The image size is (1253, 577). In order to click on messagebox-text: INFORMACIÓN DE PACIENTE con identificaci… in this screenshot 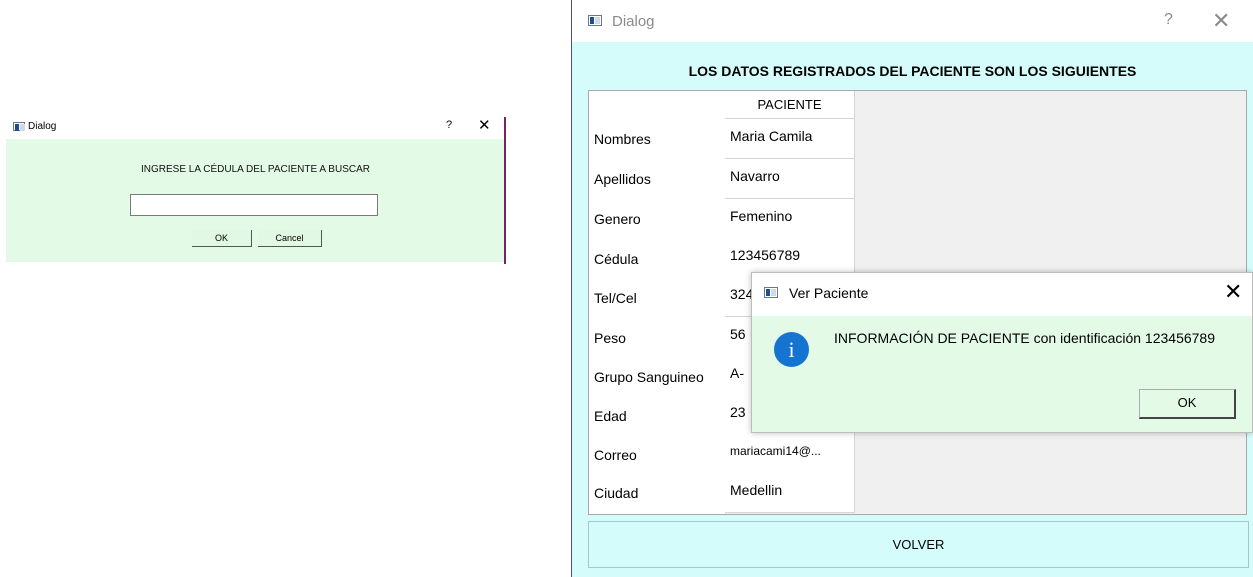, I will do `click(1025, 338)`.